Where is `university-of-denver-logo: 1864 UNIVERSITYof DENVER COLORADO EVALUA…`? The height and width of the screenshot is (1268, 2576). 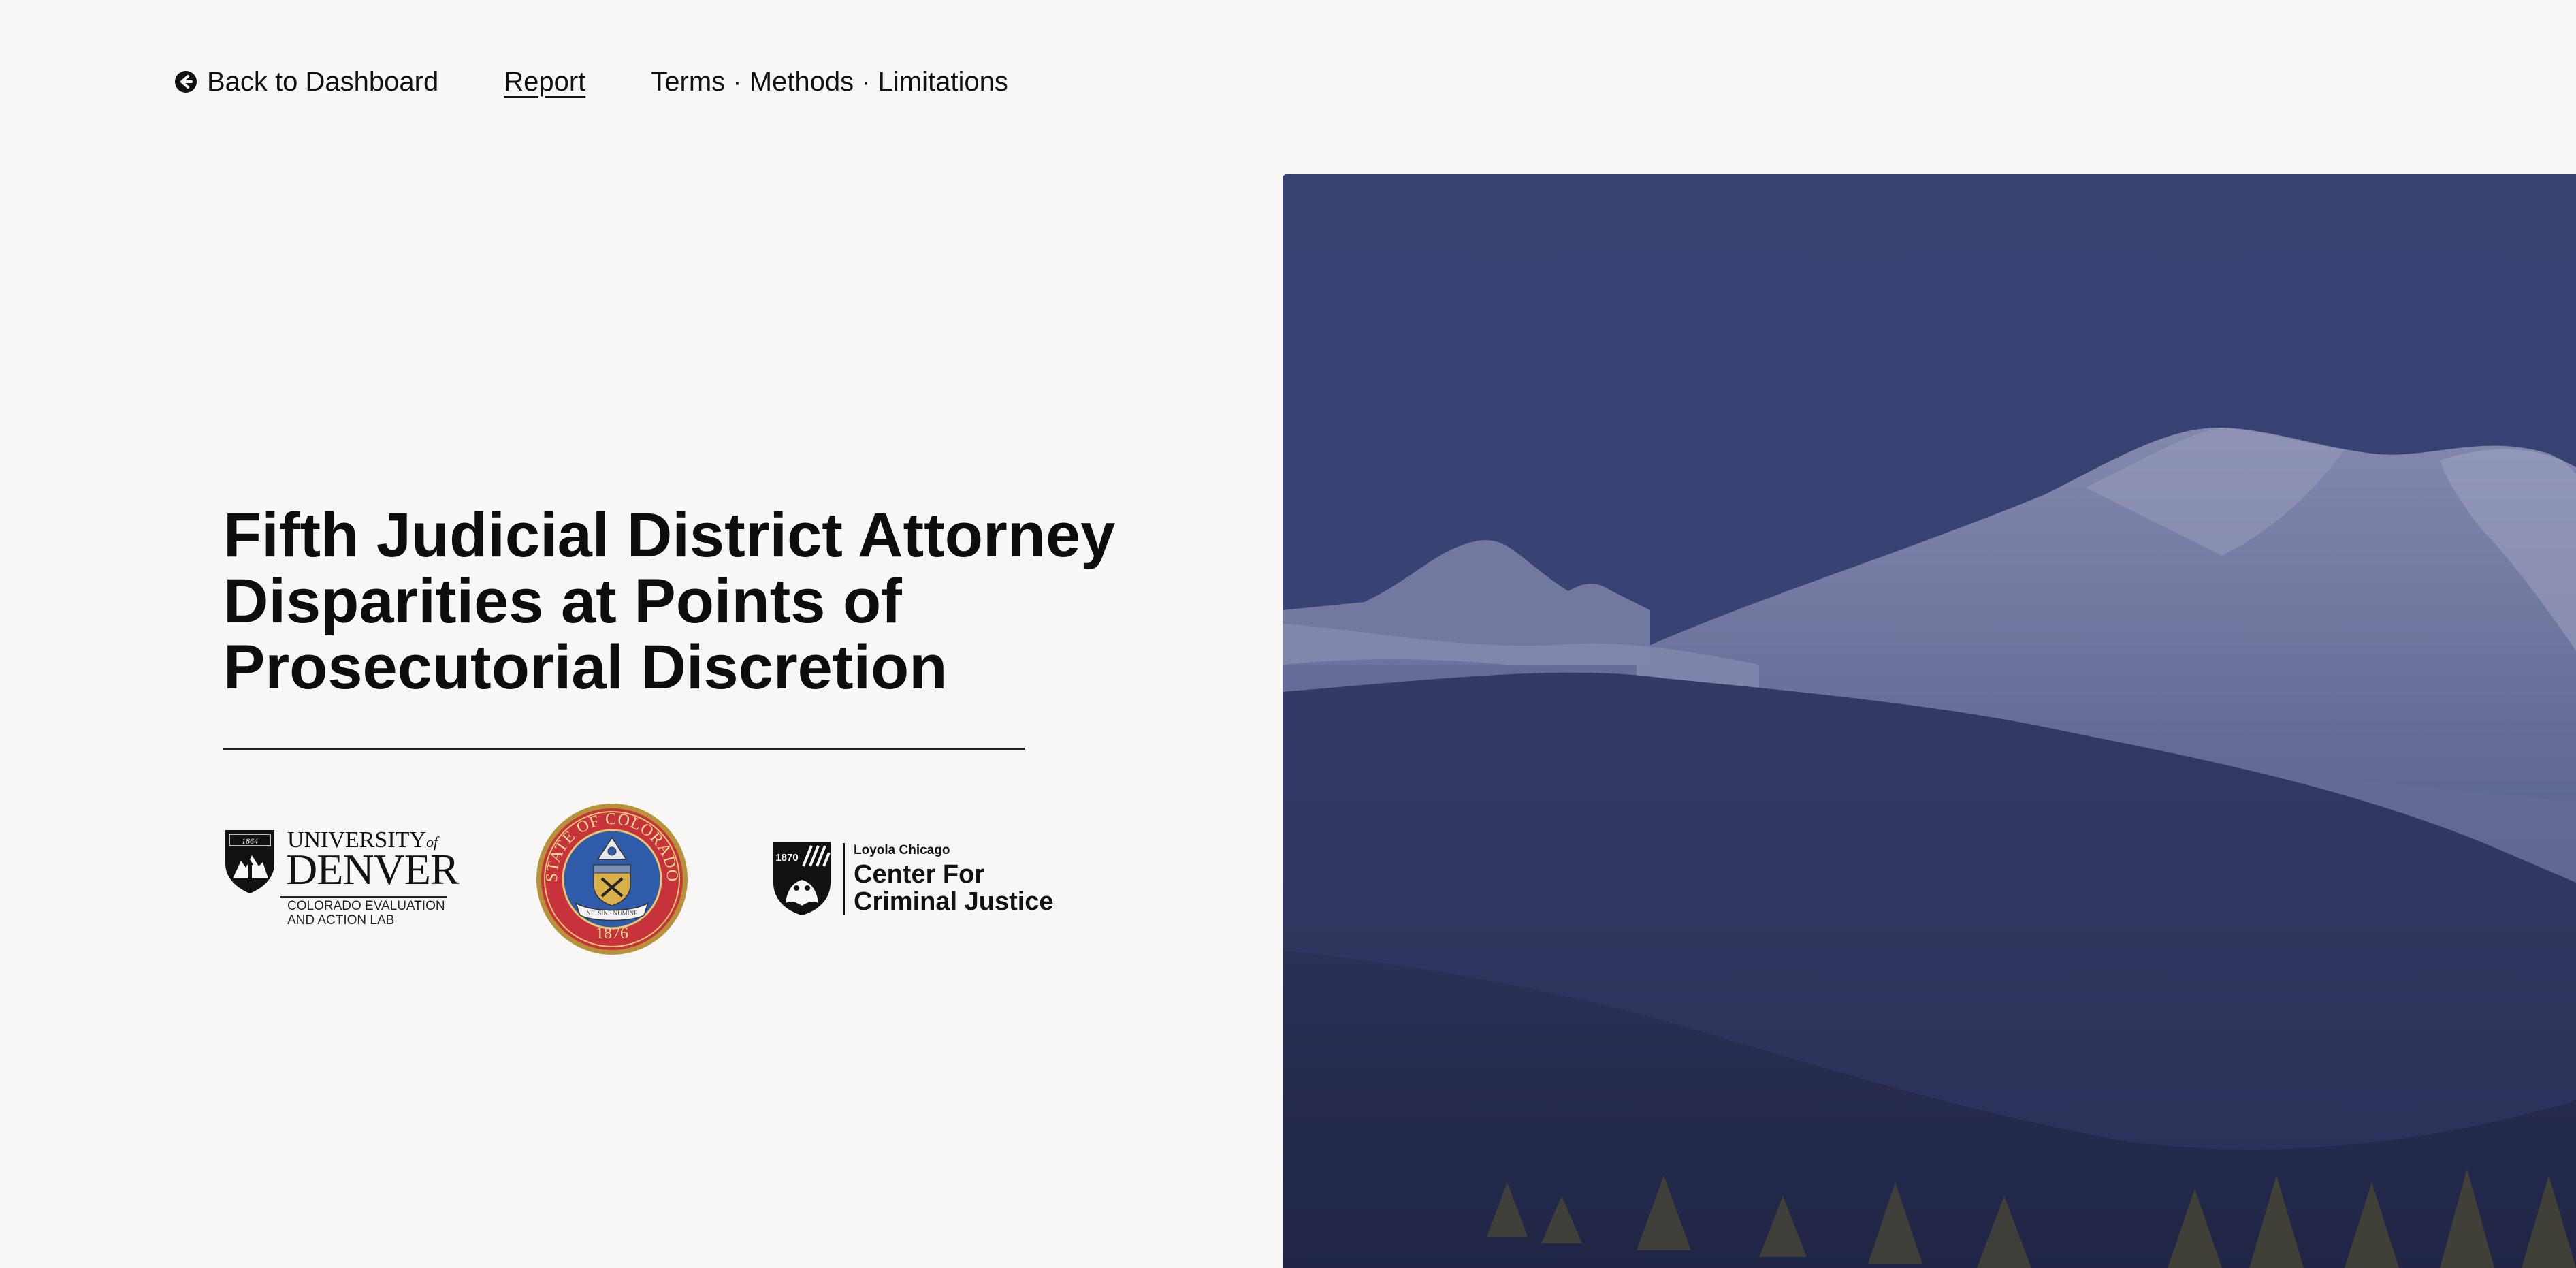
university-of-denver-logo: 1864 UNIVERSITYof DENVER COLORADO EVALUA… is located at coordinates (342, 879).